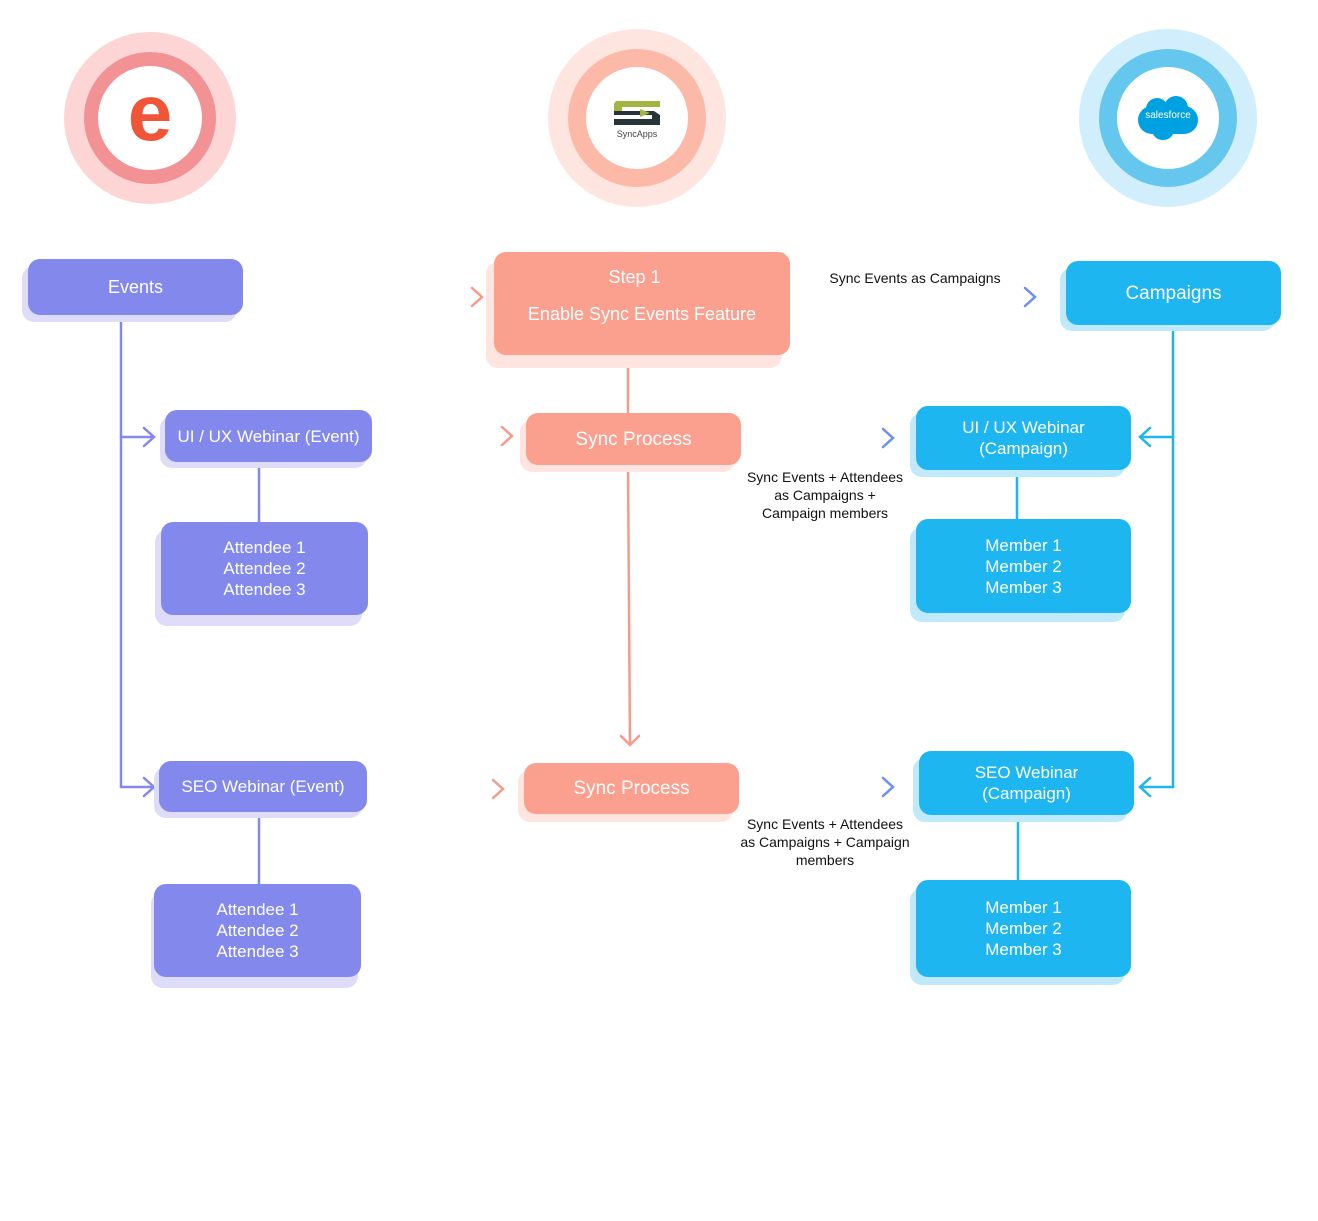 This screenshot has height=1221, width=1318. I want to click on eventbrite-logo: e, so click(150, 118).